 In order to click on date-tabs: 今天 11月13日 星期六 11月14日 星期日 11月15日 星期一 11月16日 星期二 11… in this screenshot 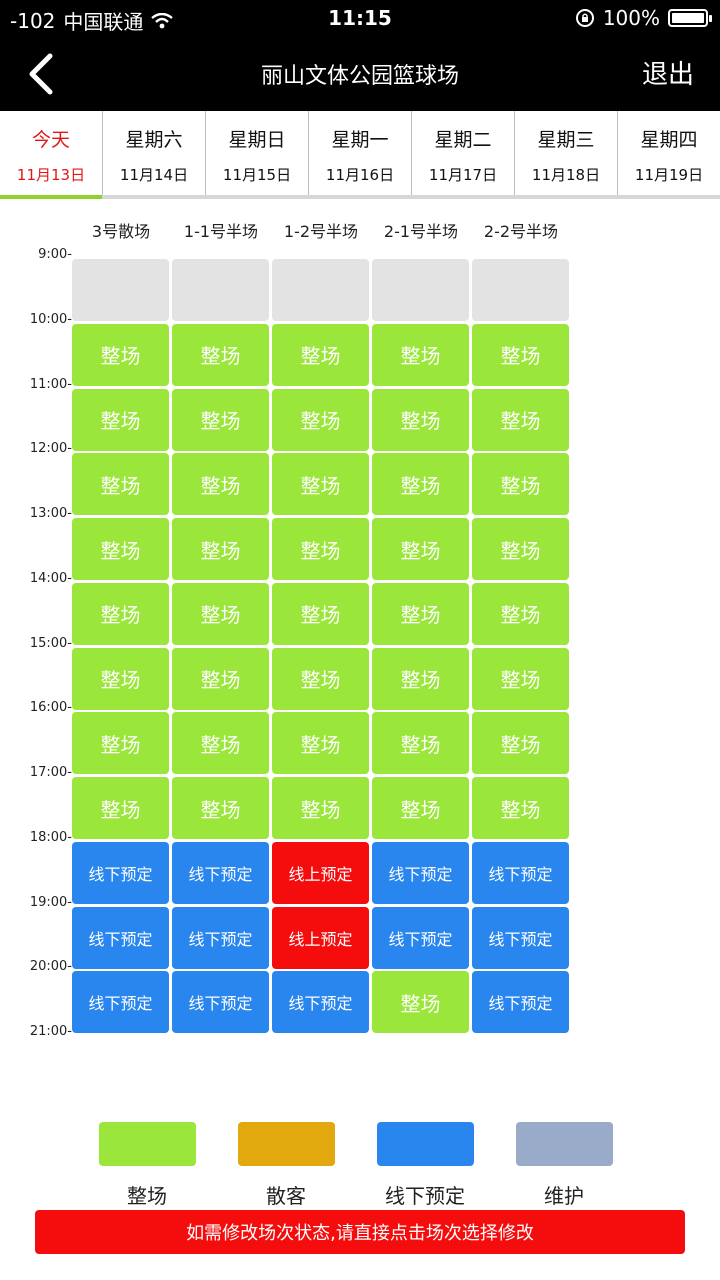, I will do `click(360, 155)`.